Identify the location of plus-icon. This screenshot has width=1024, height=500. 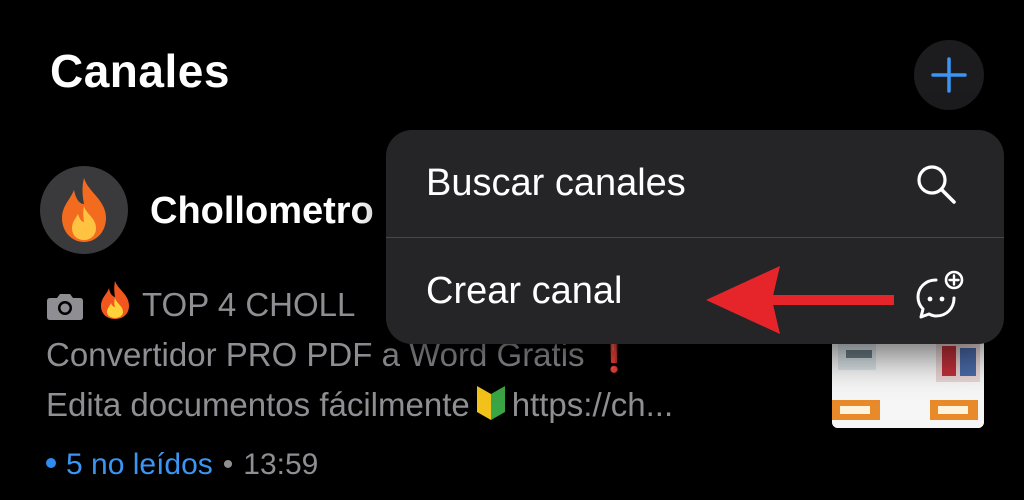
(949, 75).